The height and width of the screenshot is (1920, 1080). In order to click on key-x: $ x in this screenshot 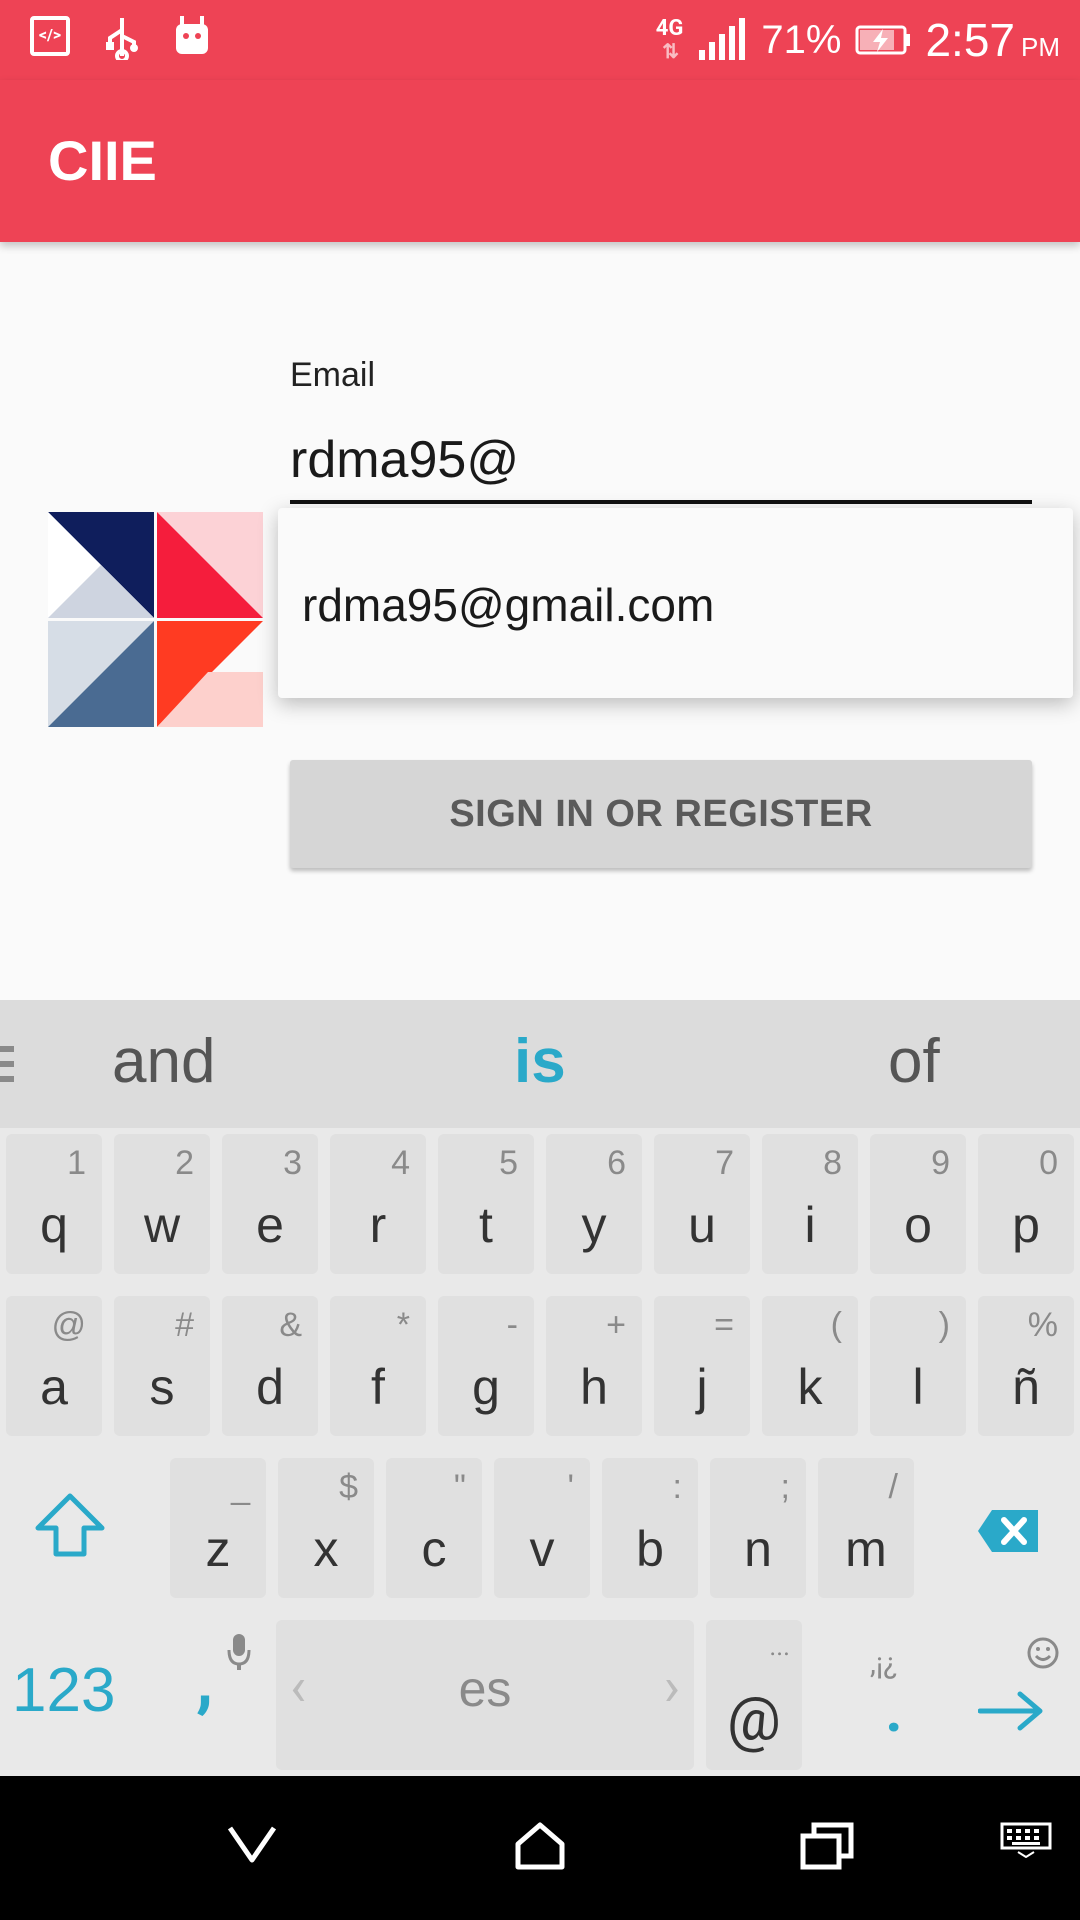, I will do `click(326, 1528)`.